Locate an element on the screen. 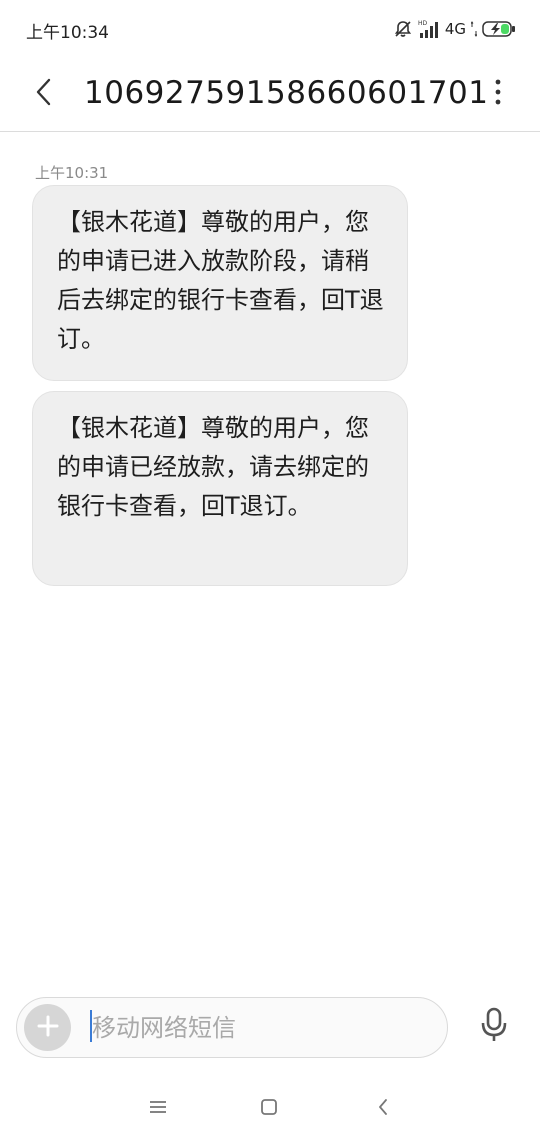 The image size is (540, 1140). recent-apps-button is located at coordinates (158, 1109).